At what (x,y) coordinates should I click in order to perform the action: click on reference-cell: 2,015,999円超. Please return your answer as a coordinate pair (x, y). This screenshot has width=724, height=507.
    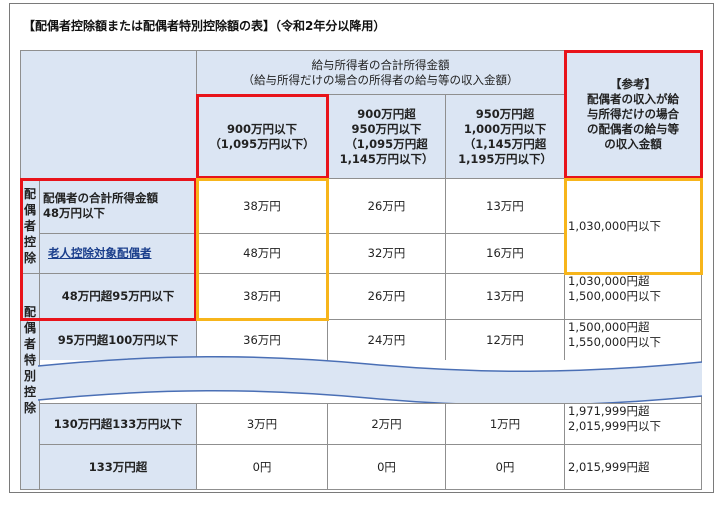
    Looking at the image, I should click on (633, 467).